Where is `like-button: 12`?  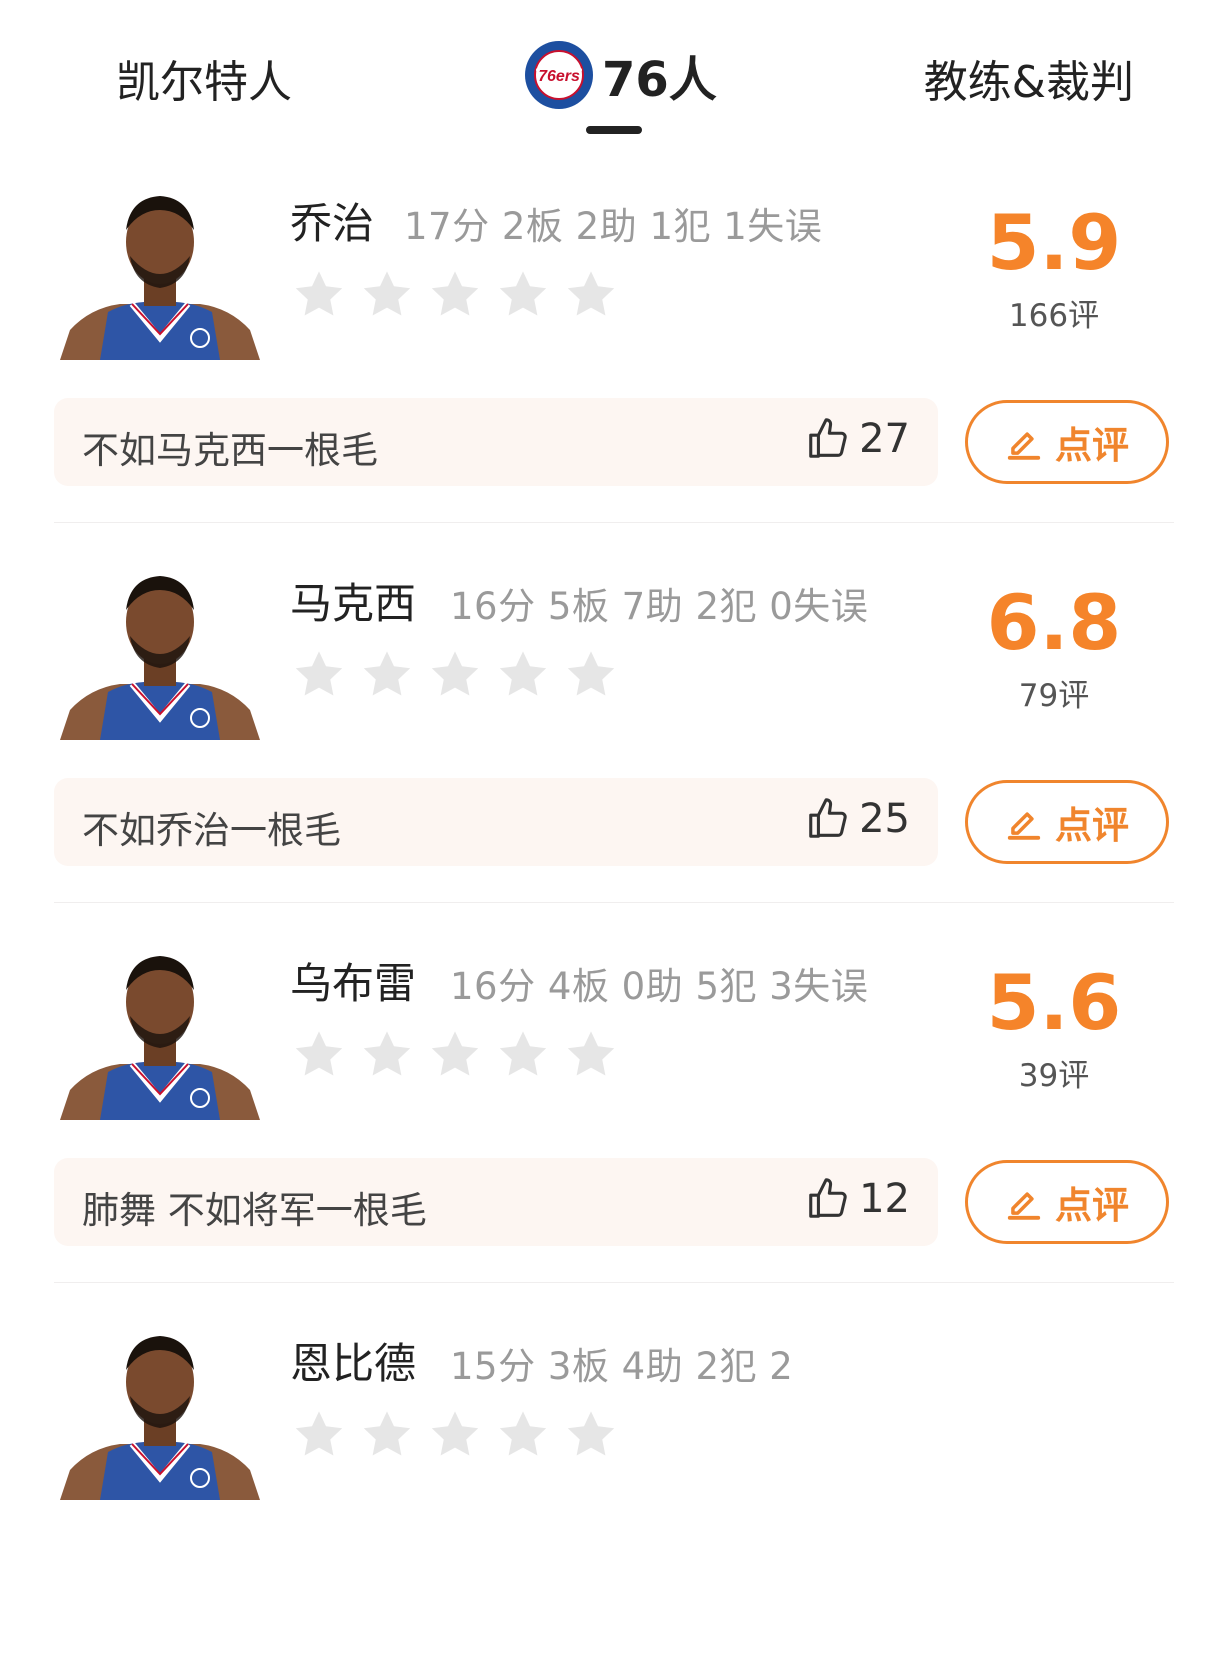 like-button: 12 is located at coordinates (857, 1199).